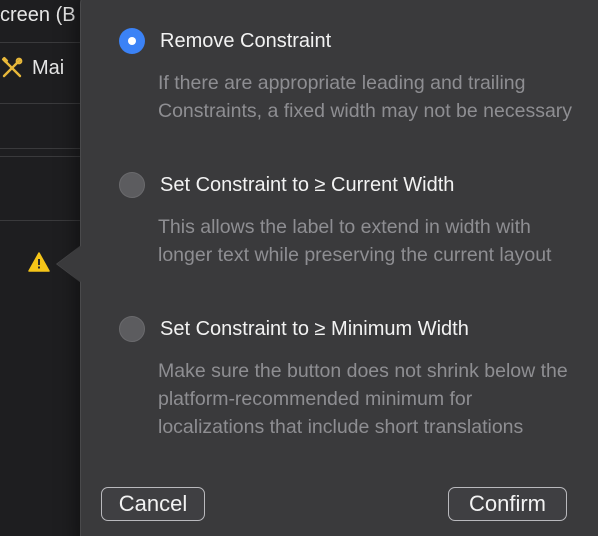 Image resolution: width=598 pixels, height=536 pixels. Describe the element at coordinates (307, 184) in the screenshot. I see `option-label: Set Constraint to ≥ Current Width` at that location.